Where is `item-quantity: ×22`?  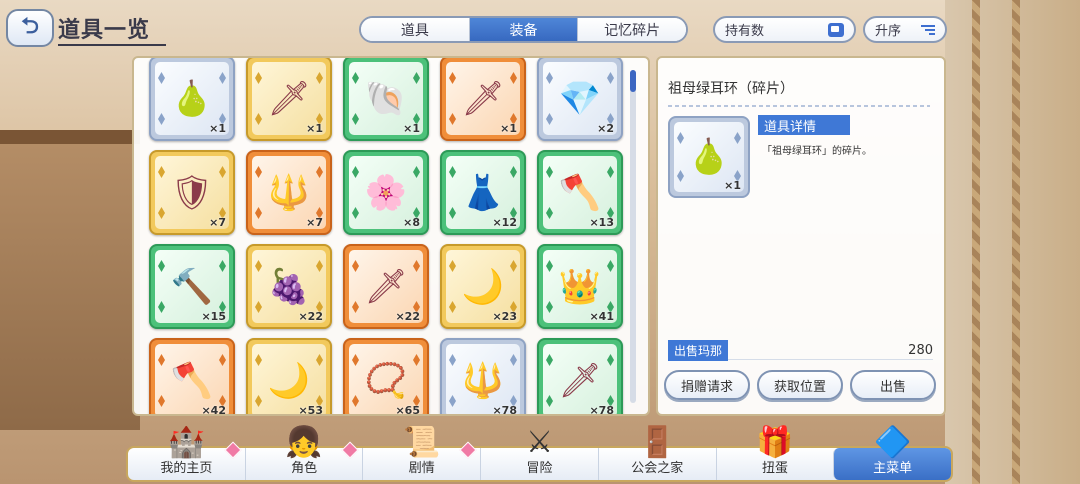 item-quantity: ×22 is located at coordinates (407, 316).